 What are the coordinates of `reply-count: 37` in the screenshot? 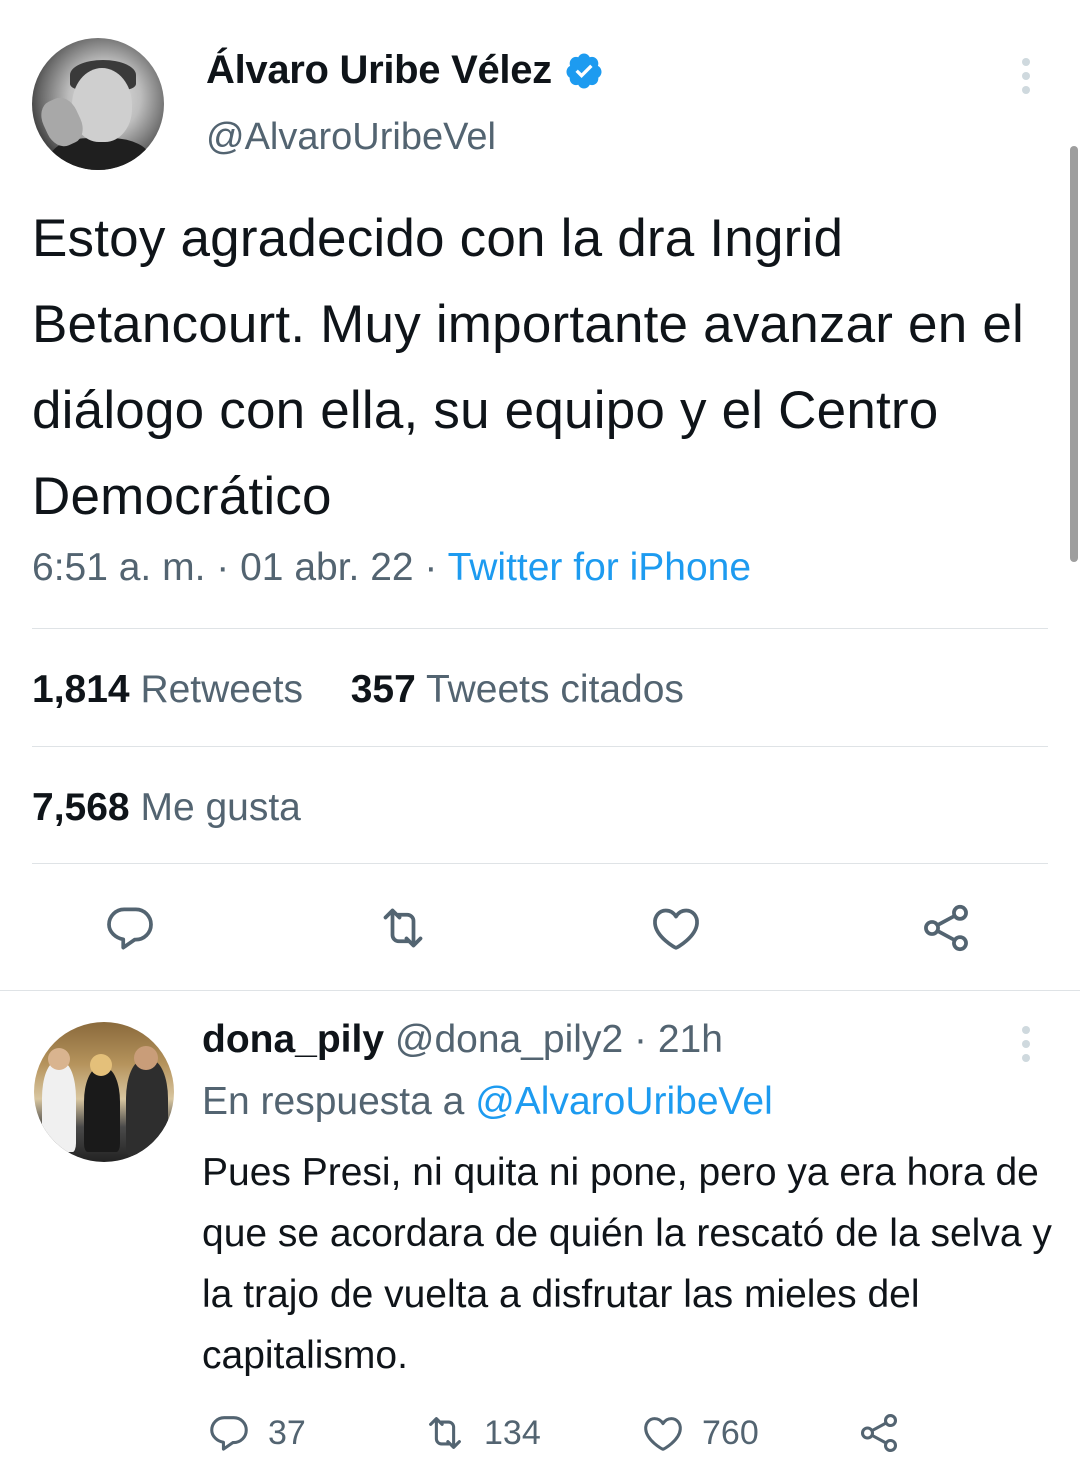 It's located at (287, 1432).